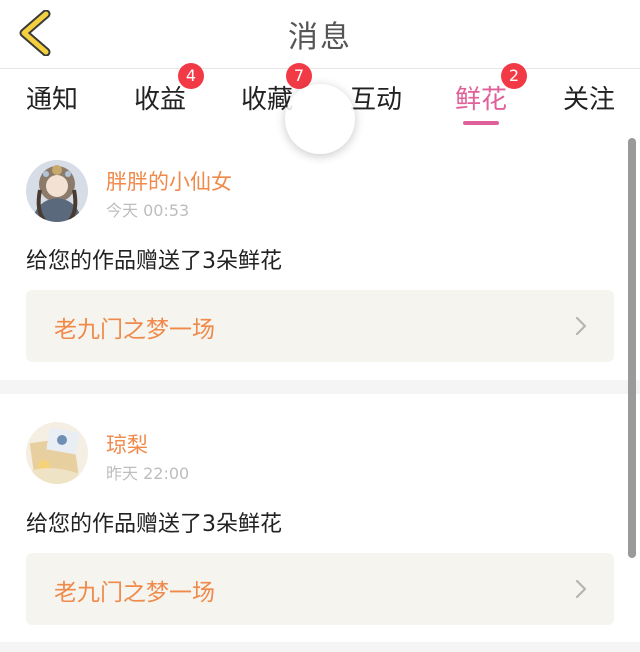 The height and width of the screenshot is (652, 640). What do you see at coordinates (589, 97) in the screenshot?
I see `tab-follows: 关注` at bounding box center [589, 97].